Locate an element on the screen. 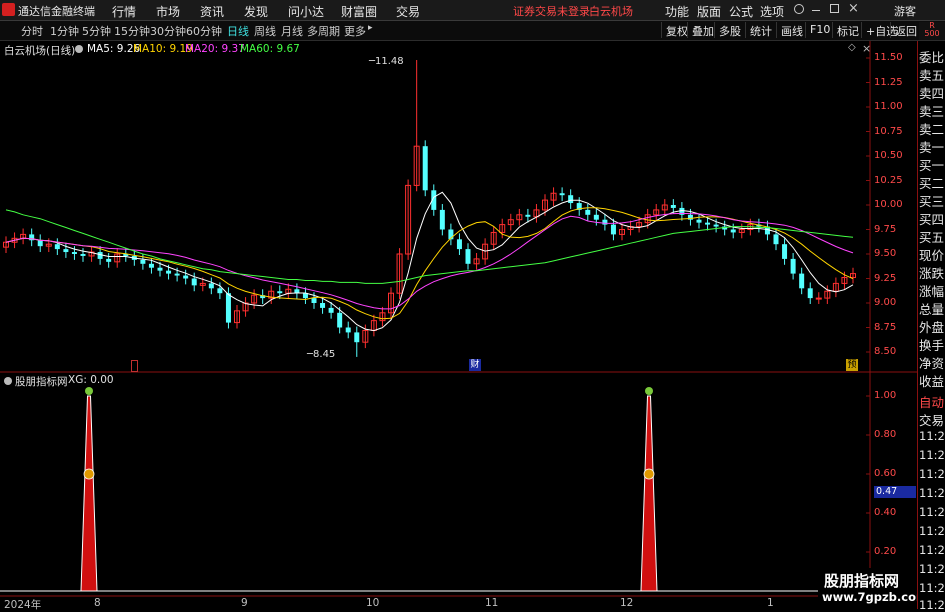 The height and width of the screenshot is (612, 945). event-marker-small is located at coordinates (134, 366).